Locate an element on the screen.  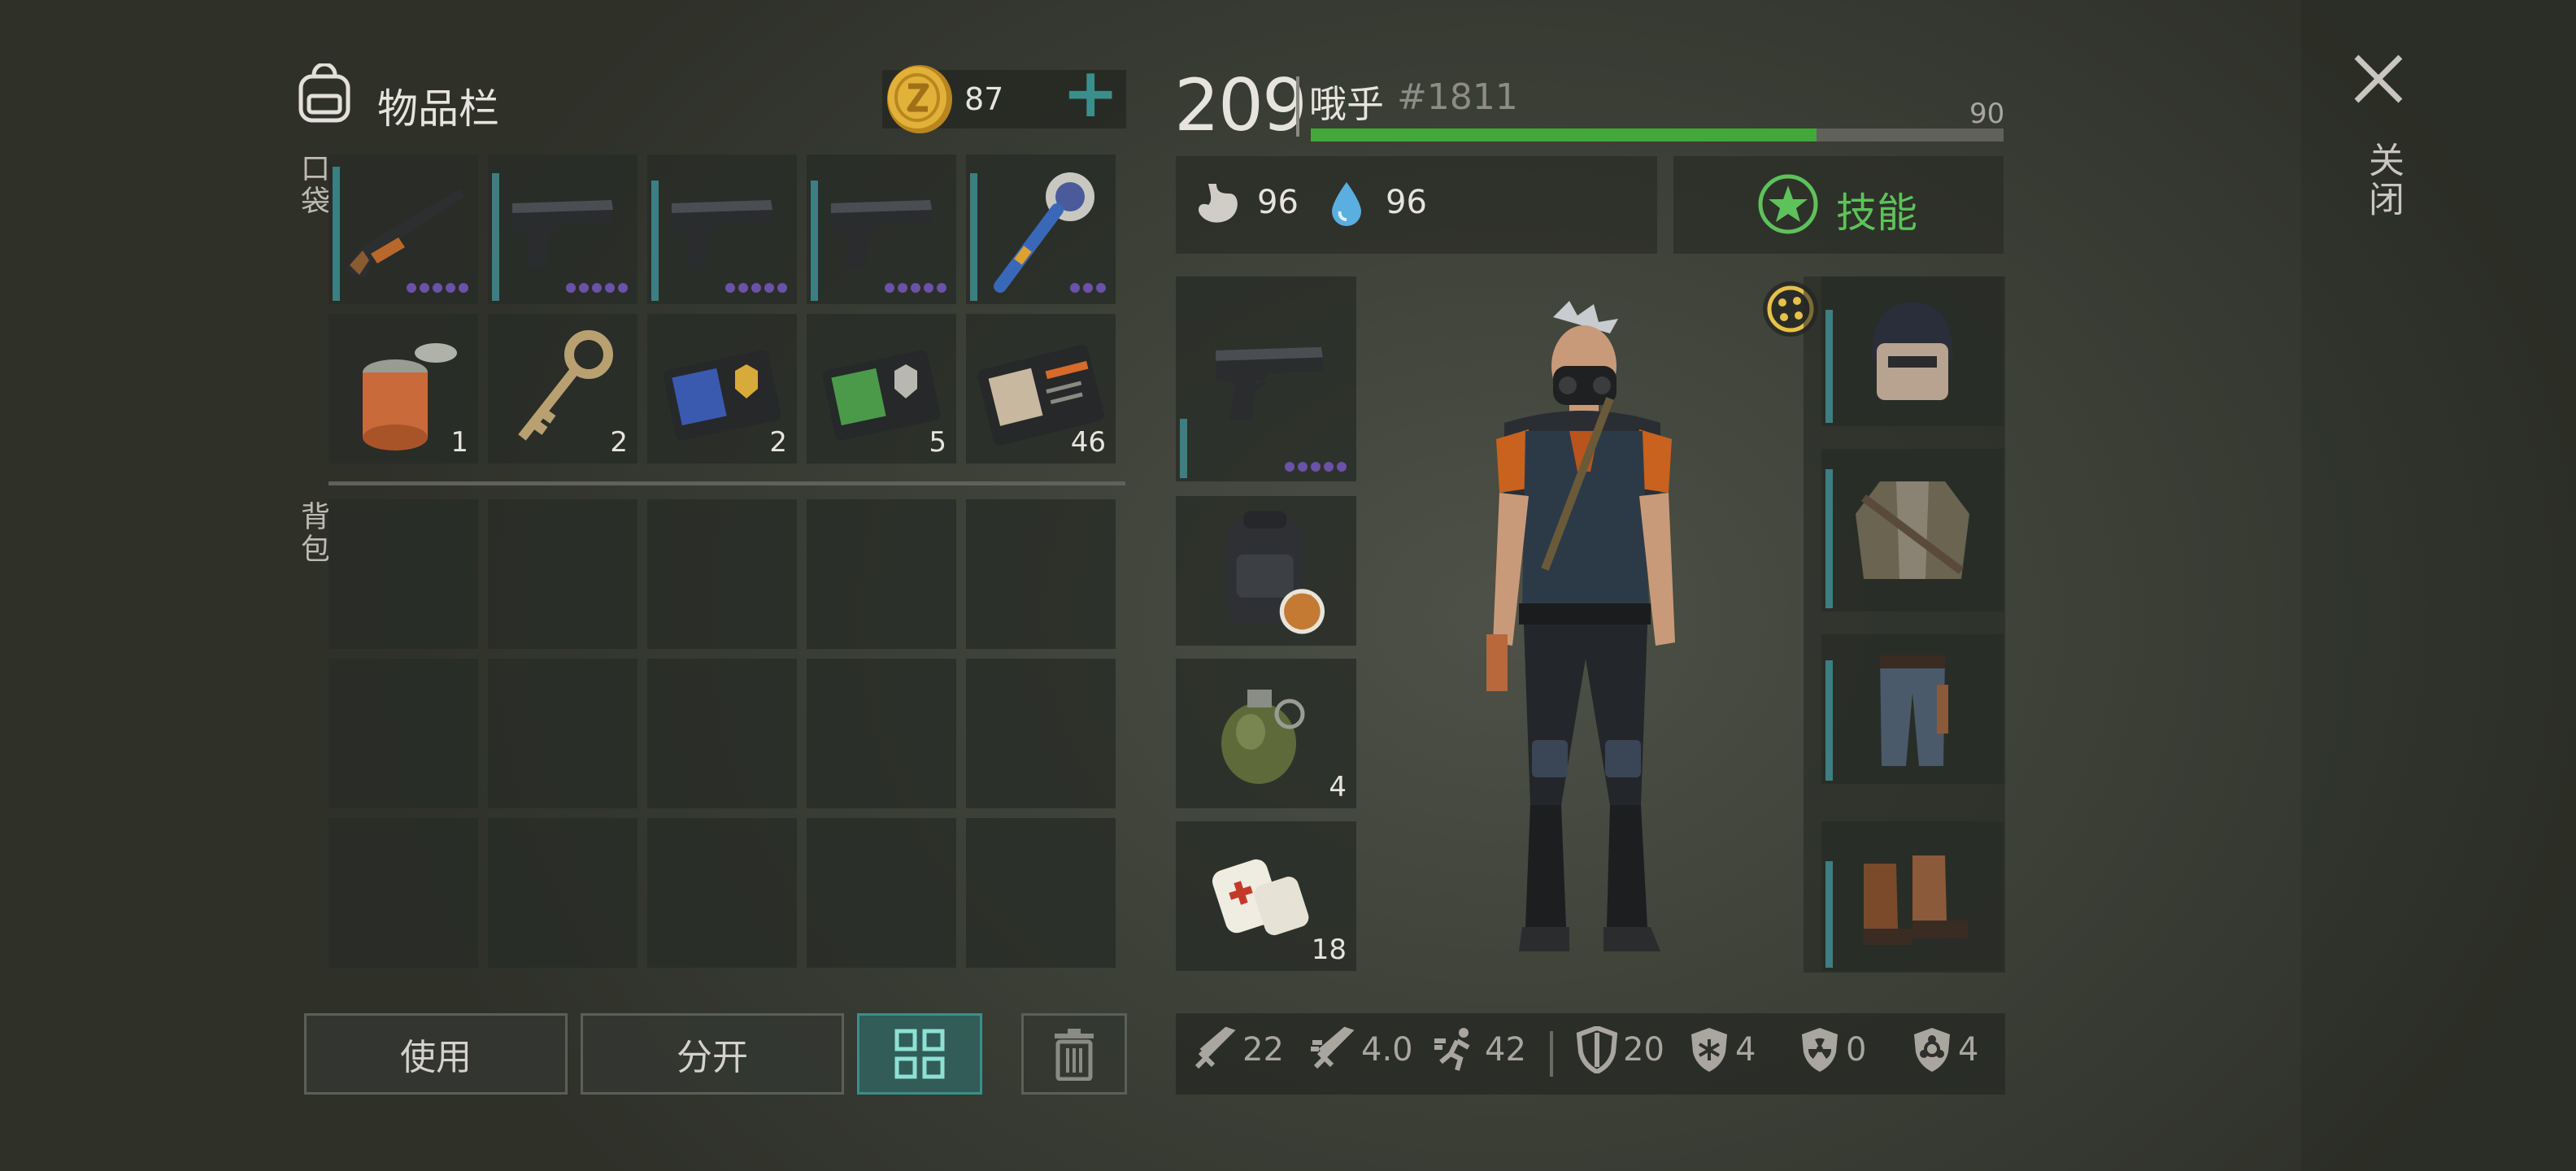
close-button: 关闭 is located at coordinates (2380, 143).